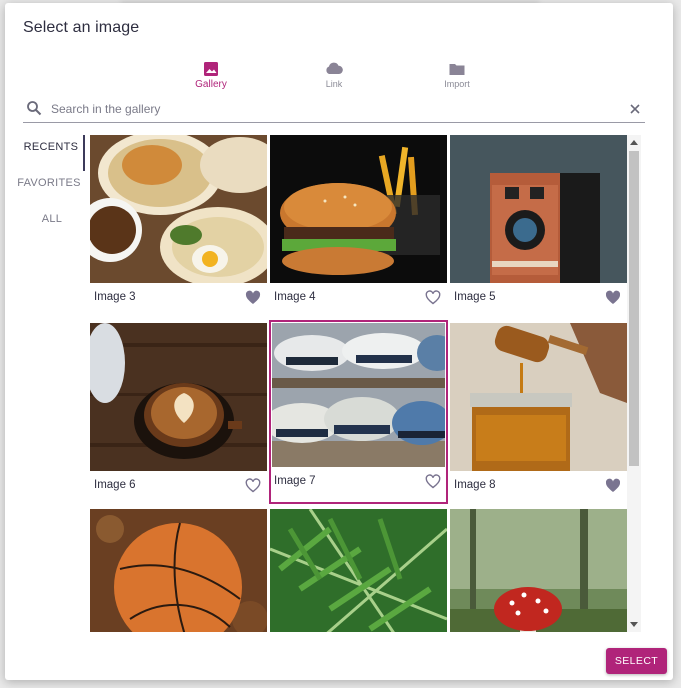 The width and height of the screenshot is (681, 688). What do you see at coordinates (475, 485) in the screenshot?
I see `image-caption: Image 8` at bounding box center [475, 485].